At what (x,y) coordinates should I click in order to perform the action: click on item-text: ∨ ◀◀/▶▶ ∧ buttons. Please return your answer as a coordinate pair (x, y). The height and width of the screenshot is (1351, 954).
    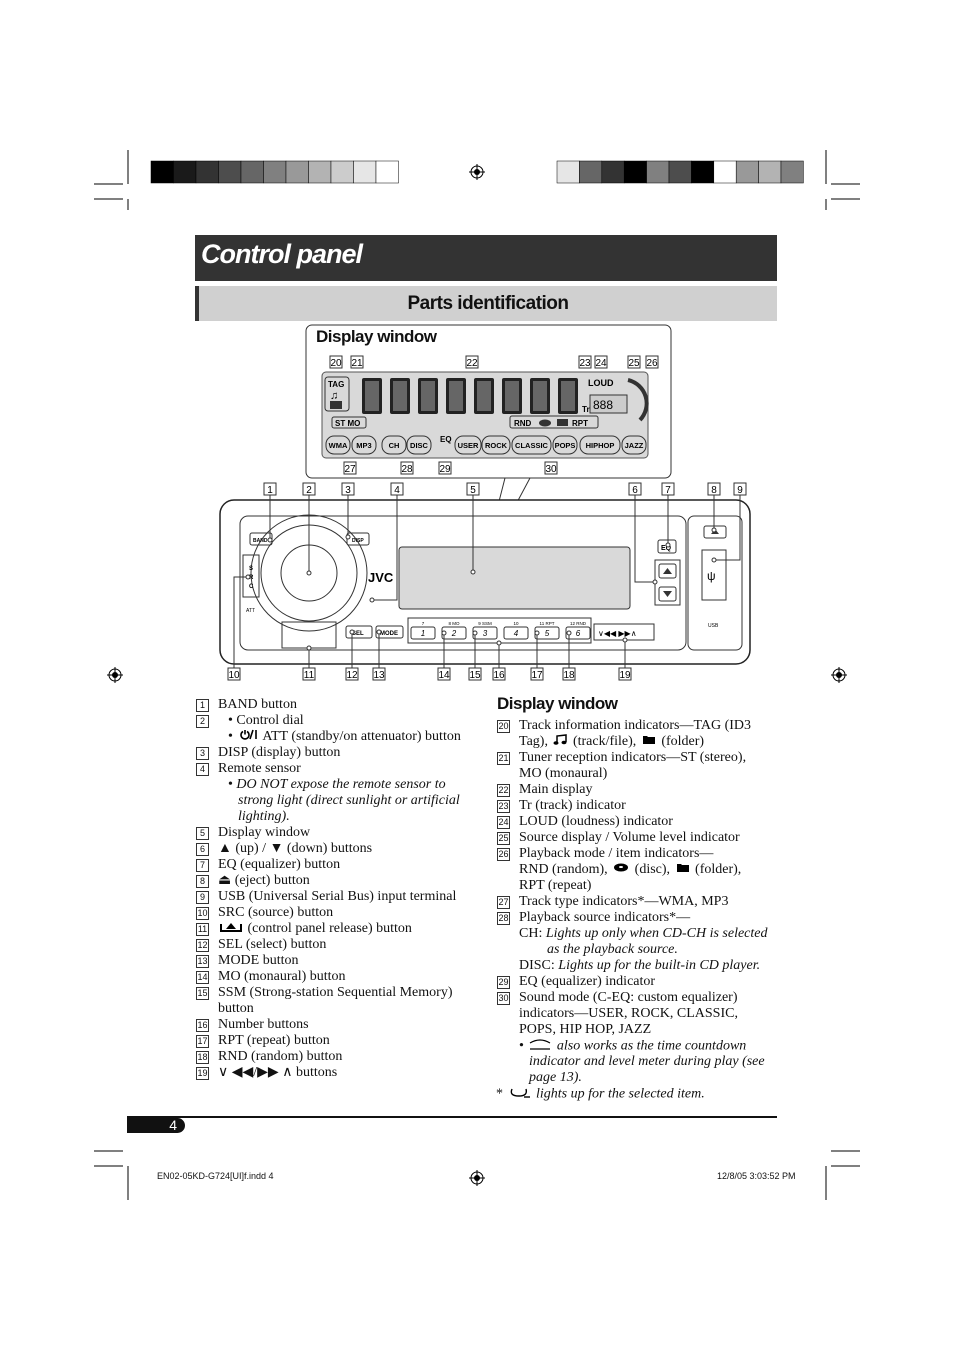
    Looking at the image, I should click on (278, 1072).